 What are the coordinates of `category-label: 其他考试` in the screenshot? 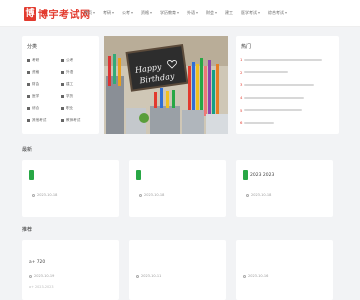 It's located at (39, 120).